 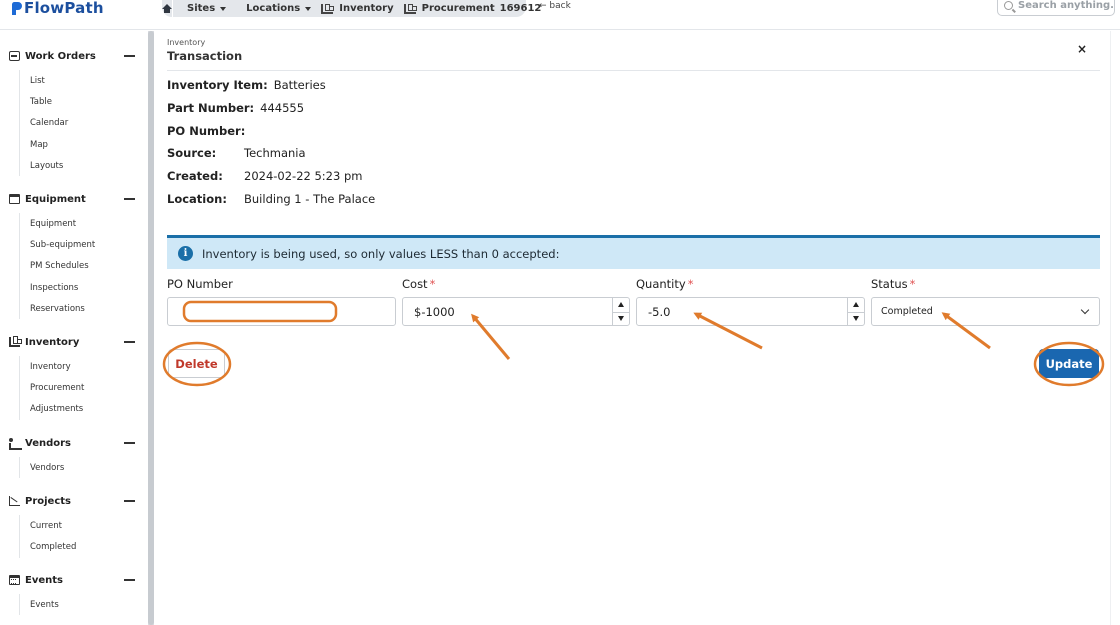 I want to click on home-button, so click(x=167, y=8).